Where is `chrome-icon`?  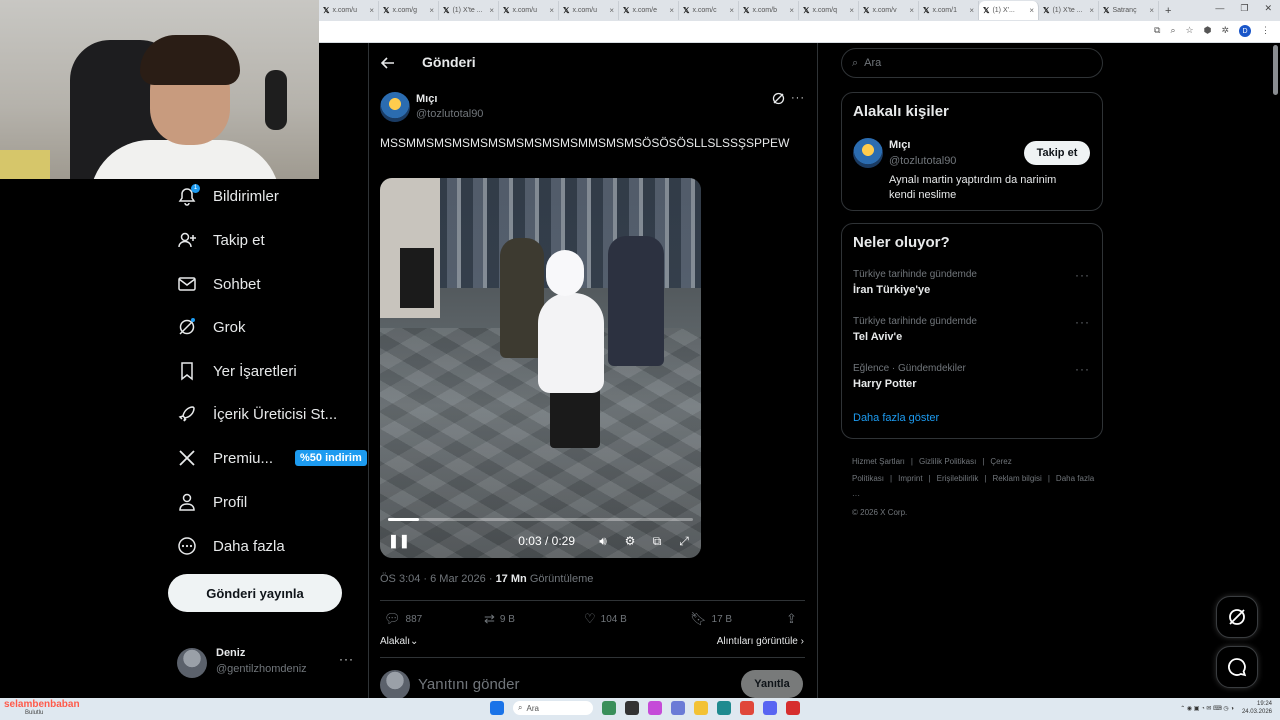
chrome-icon is located at coordinates (747, 708).